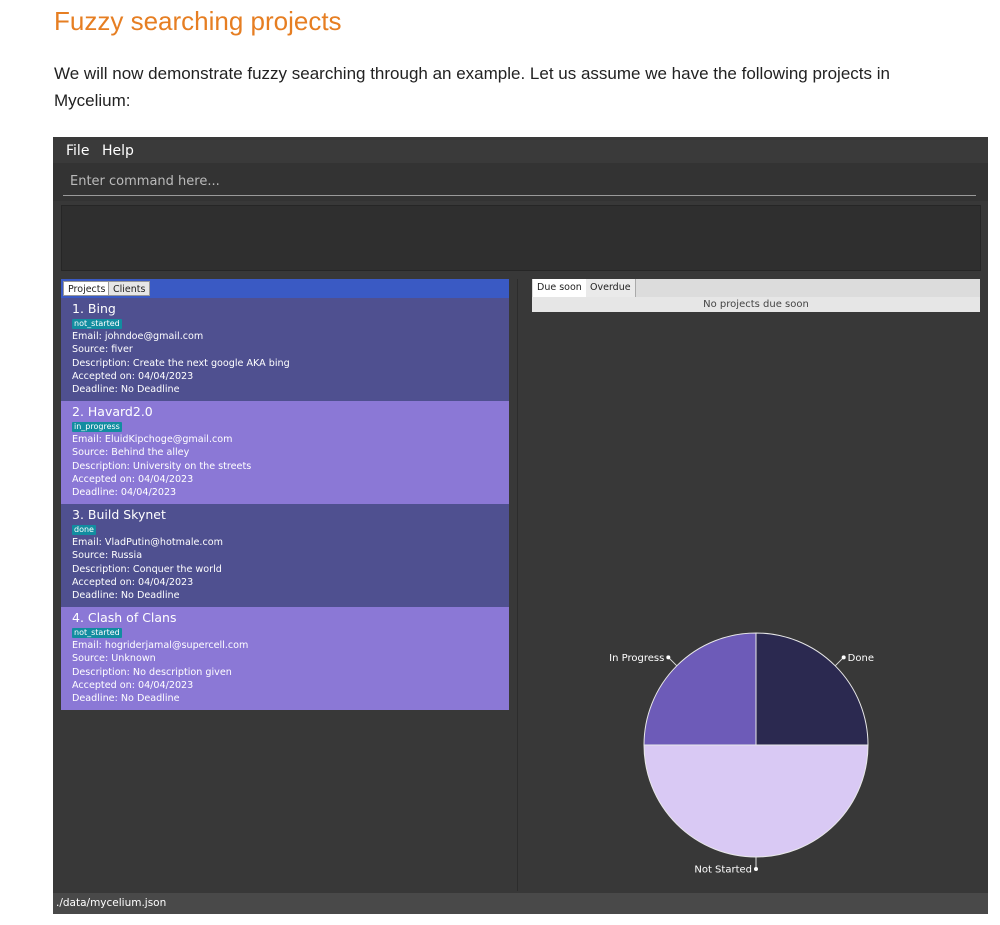 The width and height of the screenshot is (1000, 925). What do you see at coordinates (723, 870) in the screenshot?
I see `pie-label: Not Started` at bounding box center [723, 870].